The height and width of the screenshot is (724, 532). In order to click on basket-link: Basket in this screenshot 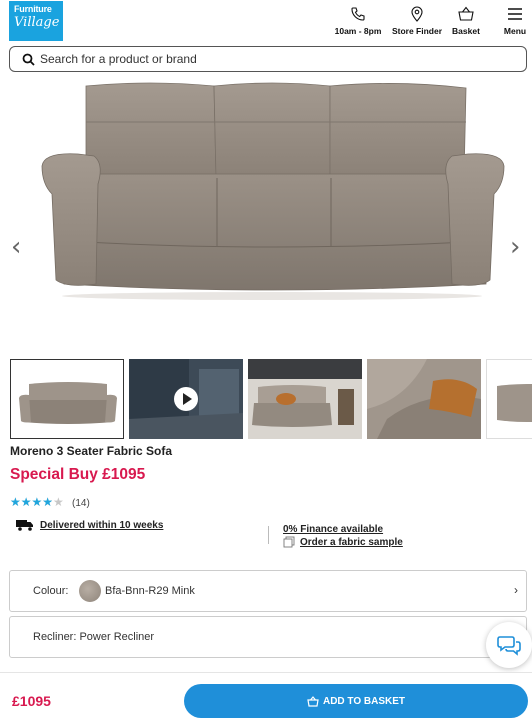, I will do `click(466, 21)`.